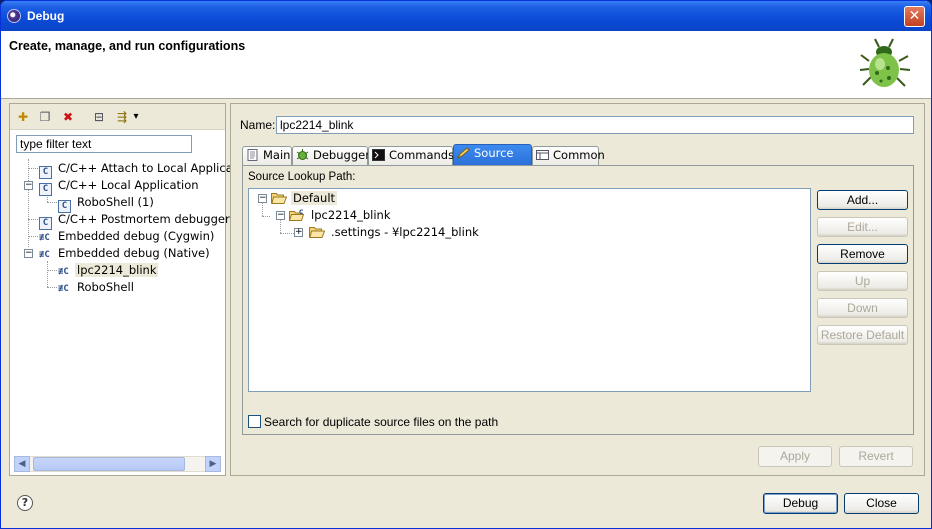  What do you see at coordinates (862, 281) in the screenshot?
I see `up-button: Up` at bounding box center [862, 281].